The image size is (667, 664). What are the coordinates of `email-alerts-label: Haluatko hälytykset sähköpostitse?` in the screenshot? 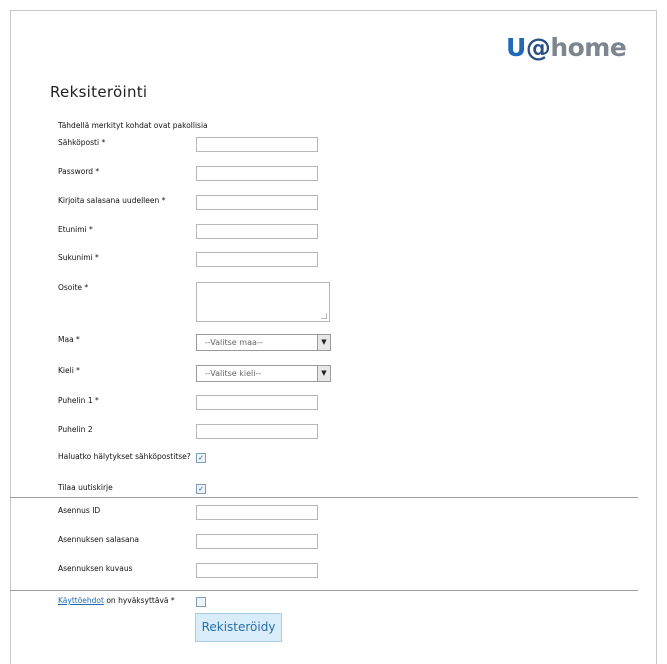 It's located at (124, 456).